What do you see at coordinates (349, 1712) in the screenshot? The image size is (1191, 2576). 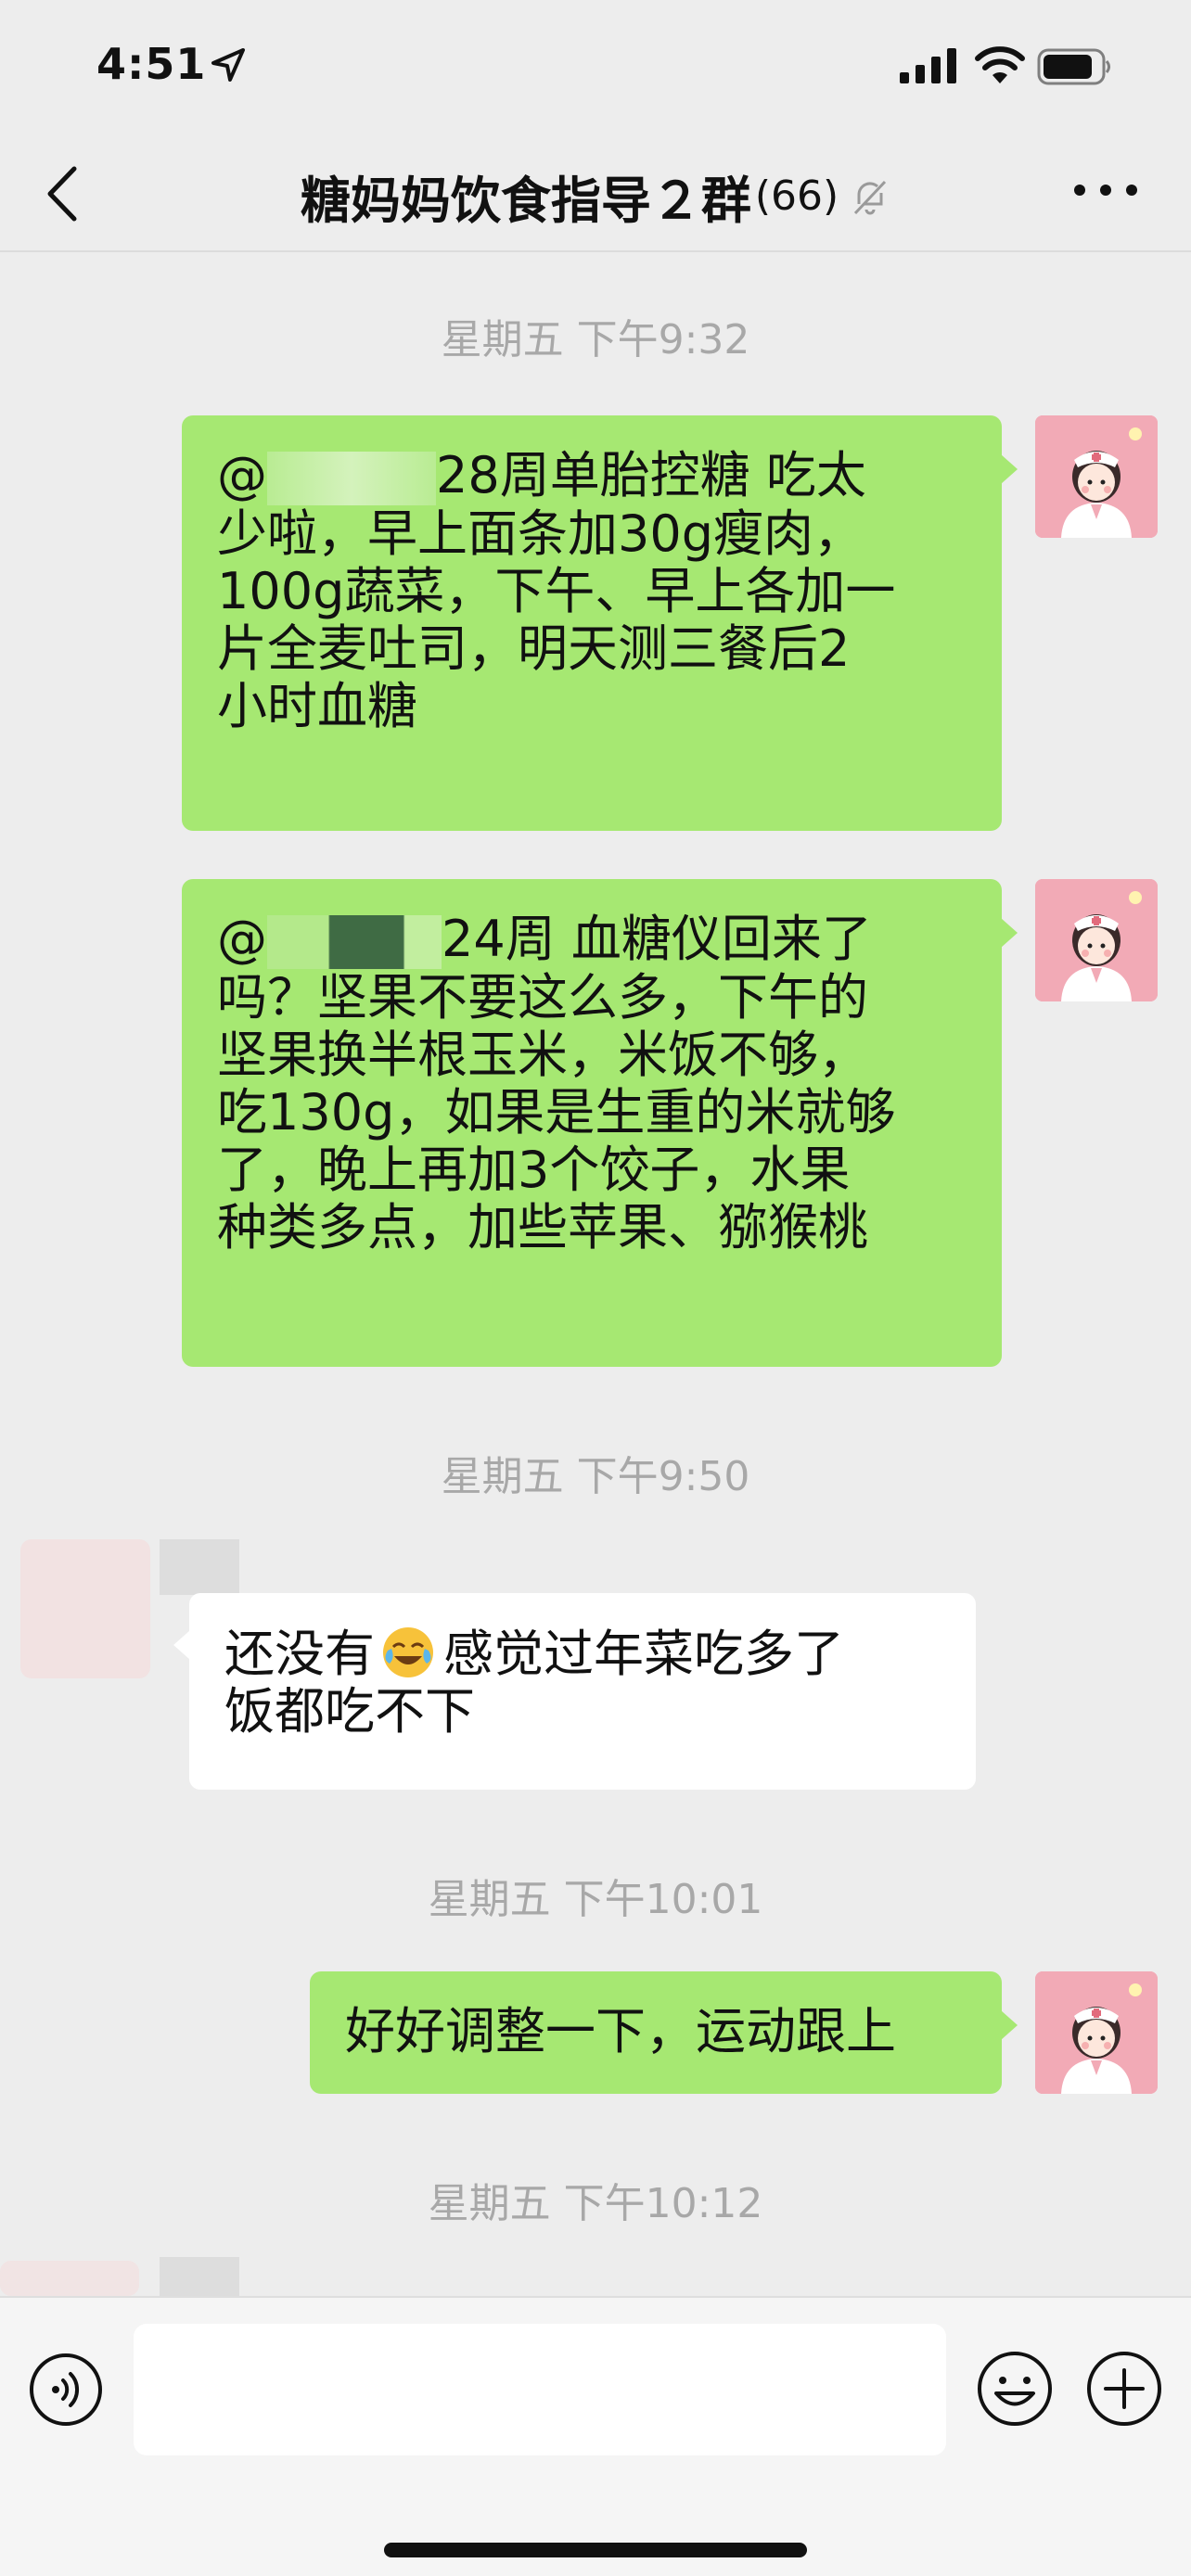 I see `message-line: 饭都吃不下` at bounding box center [349, 1712].